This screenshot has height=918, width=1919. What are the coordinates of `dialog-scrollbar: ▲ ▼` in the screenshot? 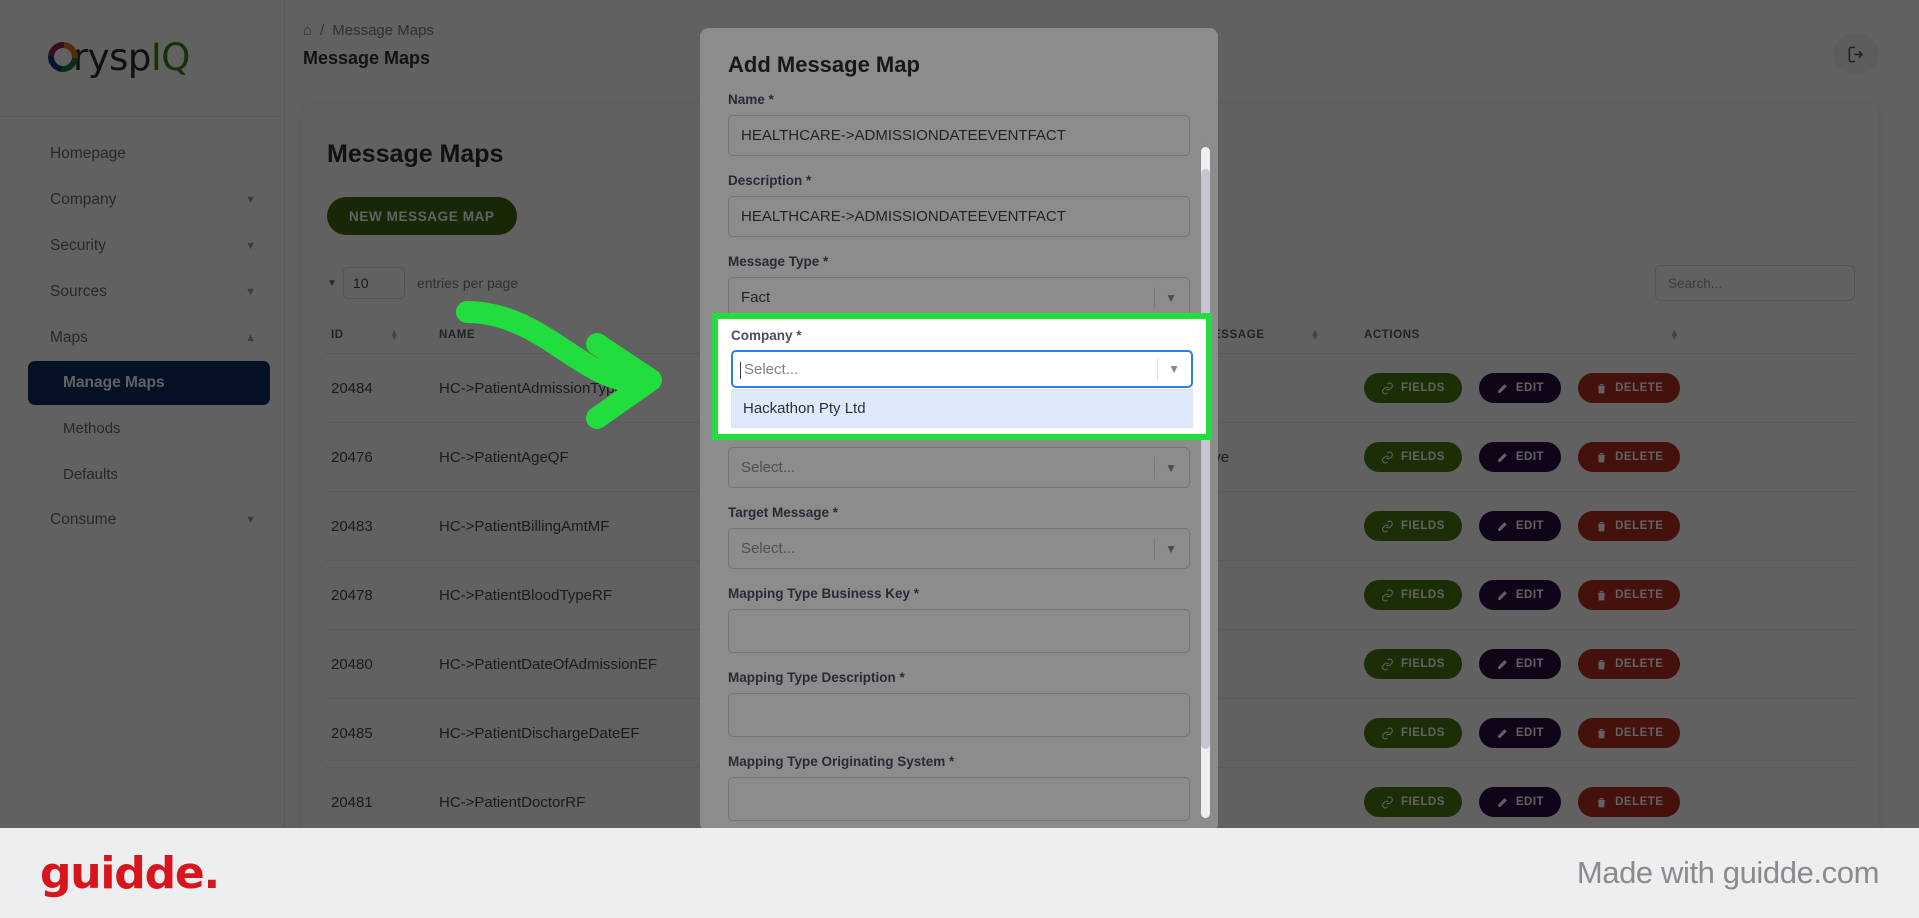 It's located at (1205, 482).